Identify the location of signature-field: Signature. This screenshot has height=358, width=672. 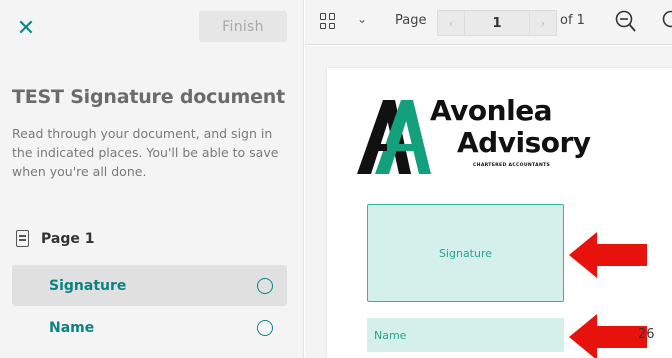
(465, 253).